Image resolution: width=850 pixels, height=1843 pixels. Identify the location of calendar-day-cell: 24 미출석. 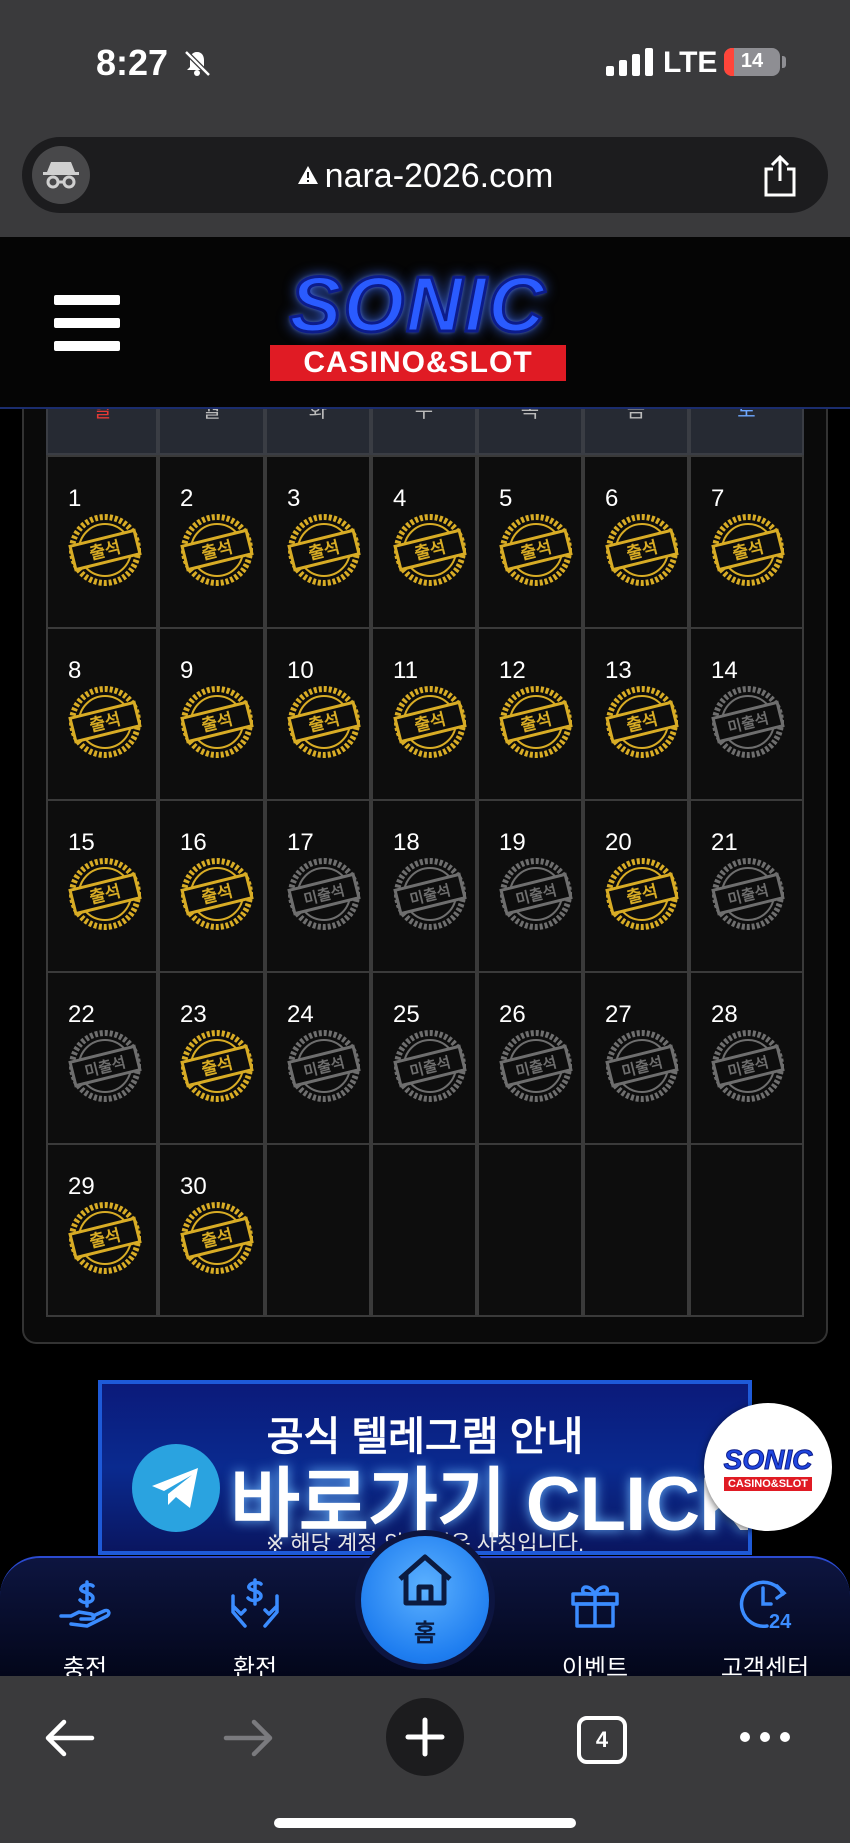
(318, 1058).